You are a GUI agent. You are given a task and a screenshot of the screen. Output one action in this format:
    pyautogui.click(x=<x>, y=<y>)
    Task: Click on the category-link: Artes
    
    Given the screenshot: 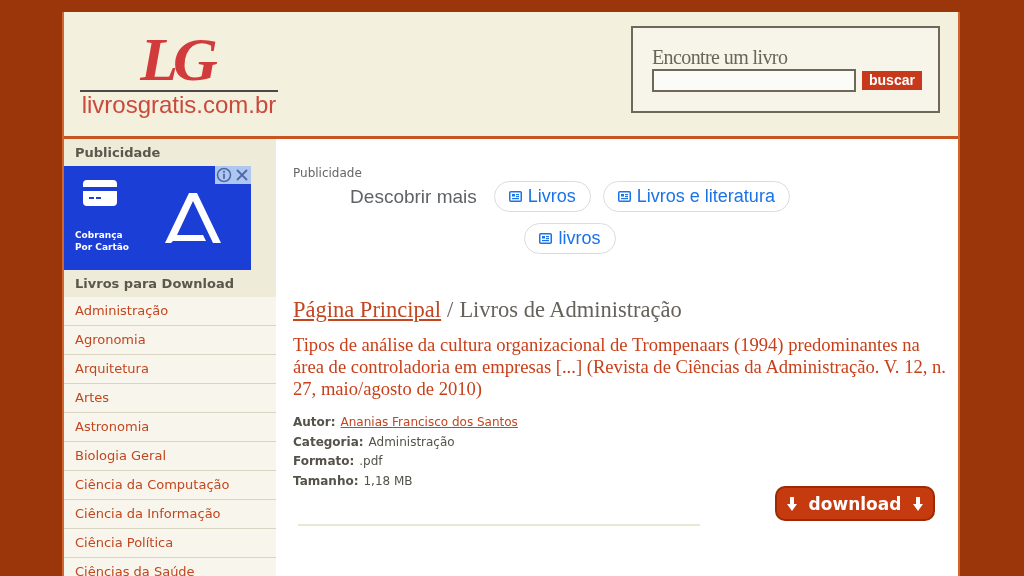 What is the action you would take?
    pyautogui.click(x=170, y=398)
    